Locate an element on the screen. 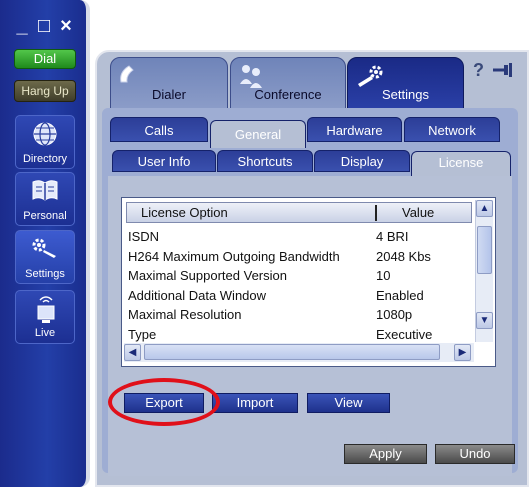  hang-up-button: Hang Up is located at coordinates (45, 91).